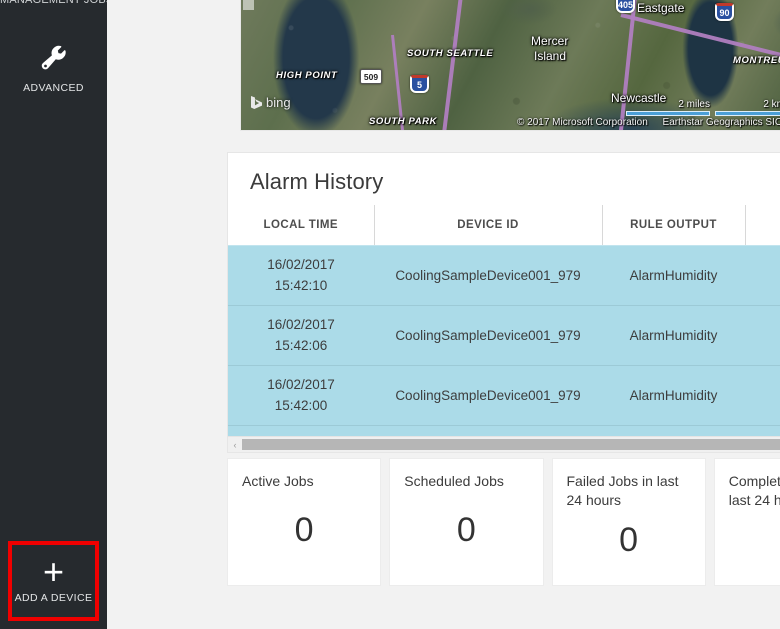 The width and height of the screenshot is (780, 629). What do you see at coordinates (301, 275) in the screenshot?
I see `cell-local-time: 16/02/2017 15:42:10` at bounding box center [301, 275].